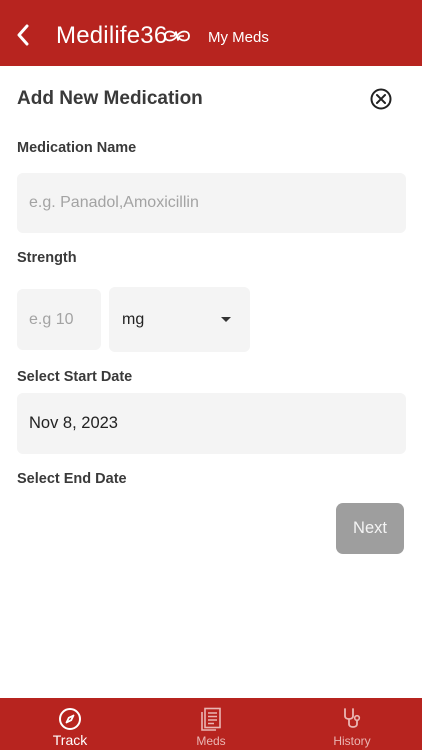 This screenshot has width=422, height=750. I want to click on header-subtitle: My Meds, so click(238, 37).